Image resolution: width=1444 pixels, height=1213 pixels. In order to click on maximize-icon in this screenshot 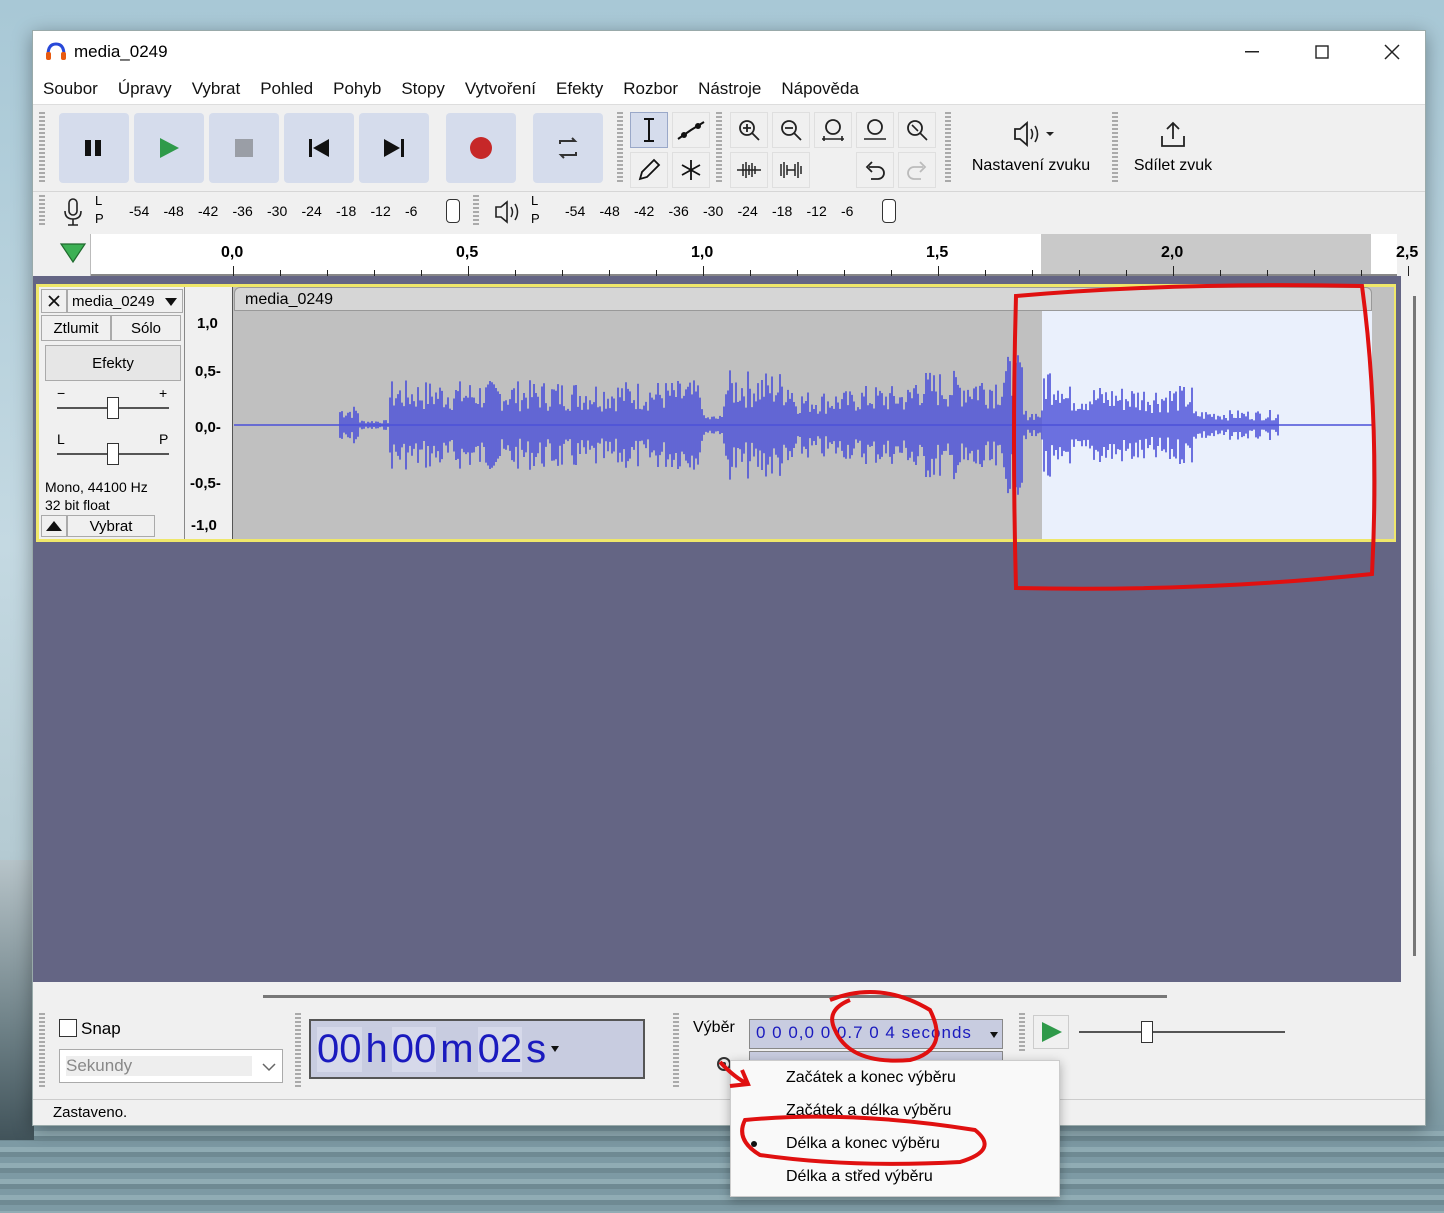, I will do `click(1322, 52)`.